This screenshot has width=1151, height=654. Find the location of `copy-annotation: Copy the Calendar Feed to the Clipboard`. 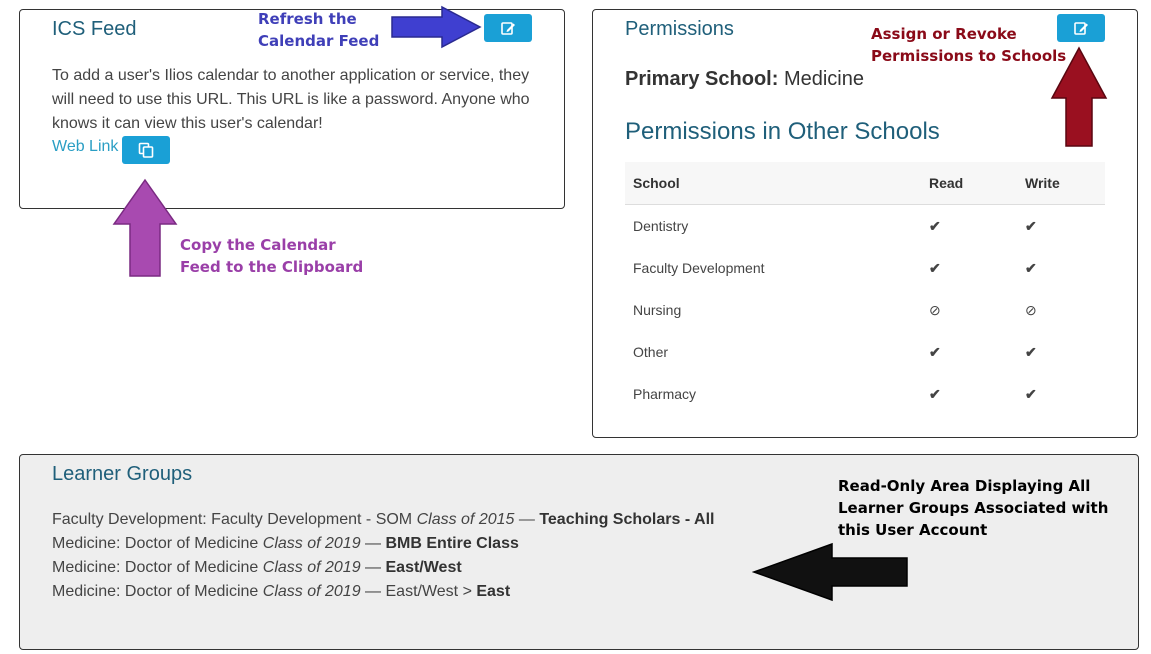

copy-annotation: Copy the Calendar Feed to the Clipboard is located at coordinates (271, 256).